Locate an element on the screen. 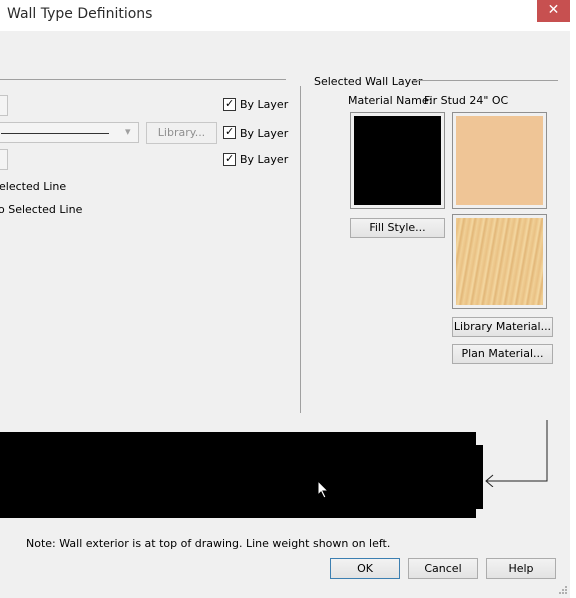 The image size is (576, 598). help-button: Help is located at coordinates (521, 568).